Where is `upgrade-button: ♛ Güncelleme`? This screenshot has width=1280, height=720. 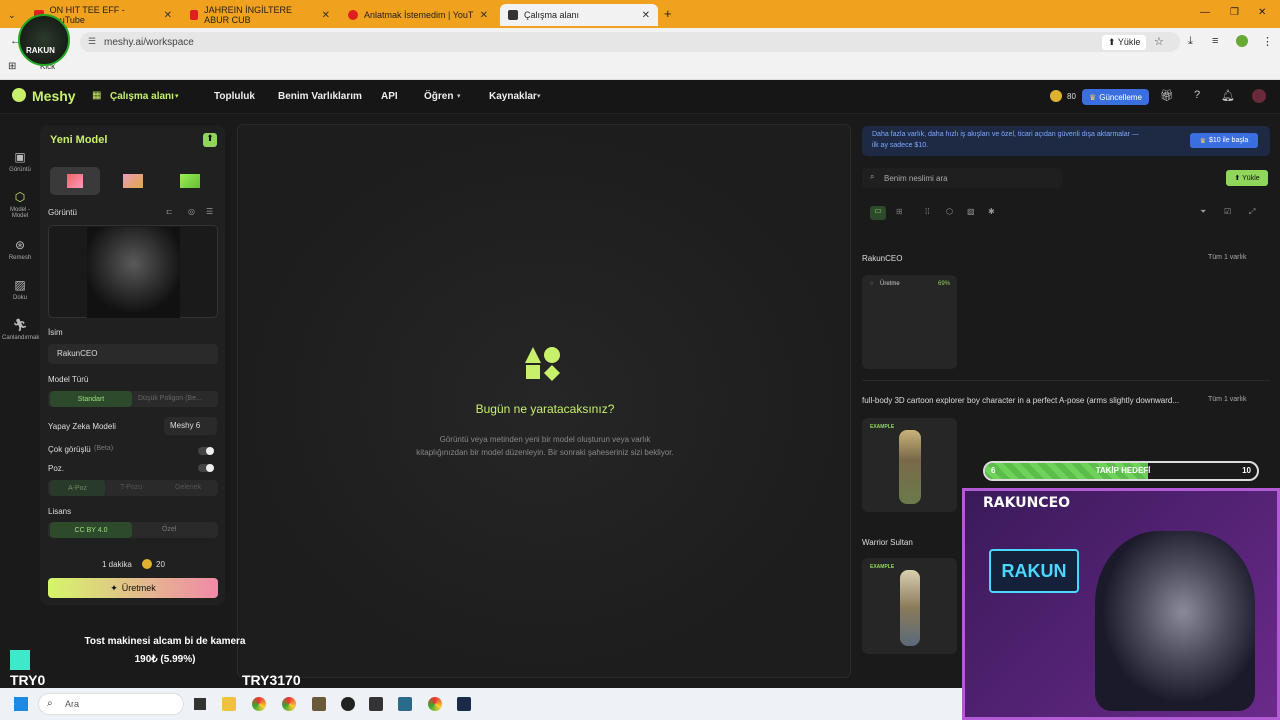
upgrade-button: ♛ Güncelleme is located at coordinates (1115, 97).